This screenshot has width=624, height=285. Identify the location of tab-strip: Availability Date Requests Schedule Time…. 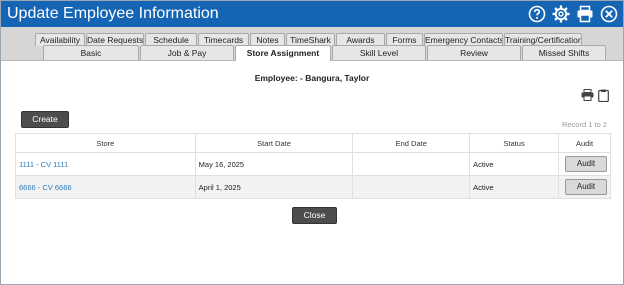
(312, 44).